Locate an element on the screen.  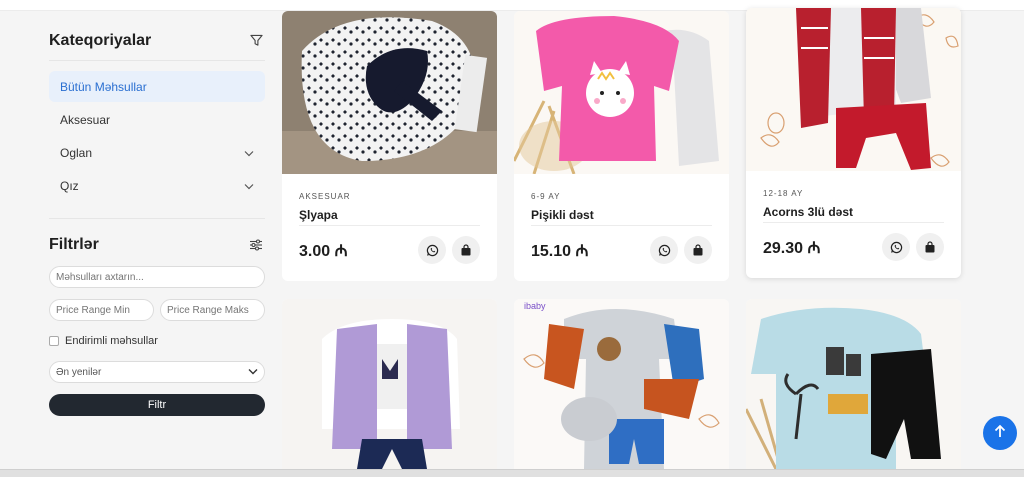
discount-filter: Endirimli məhsullar is located at coordinates (157, 341).